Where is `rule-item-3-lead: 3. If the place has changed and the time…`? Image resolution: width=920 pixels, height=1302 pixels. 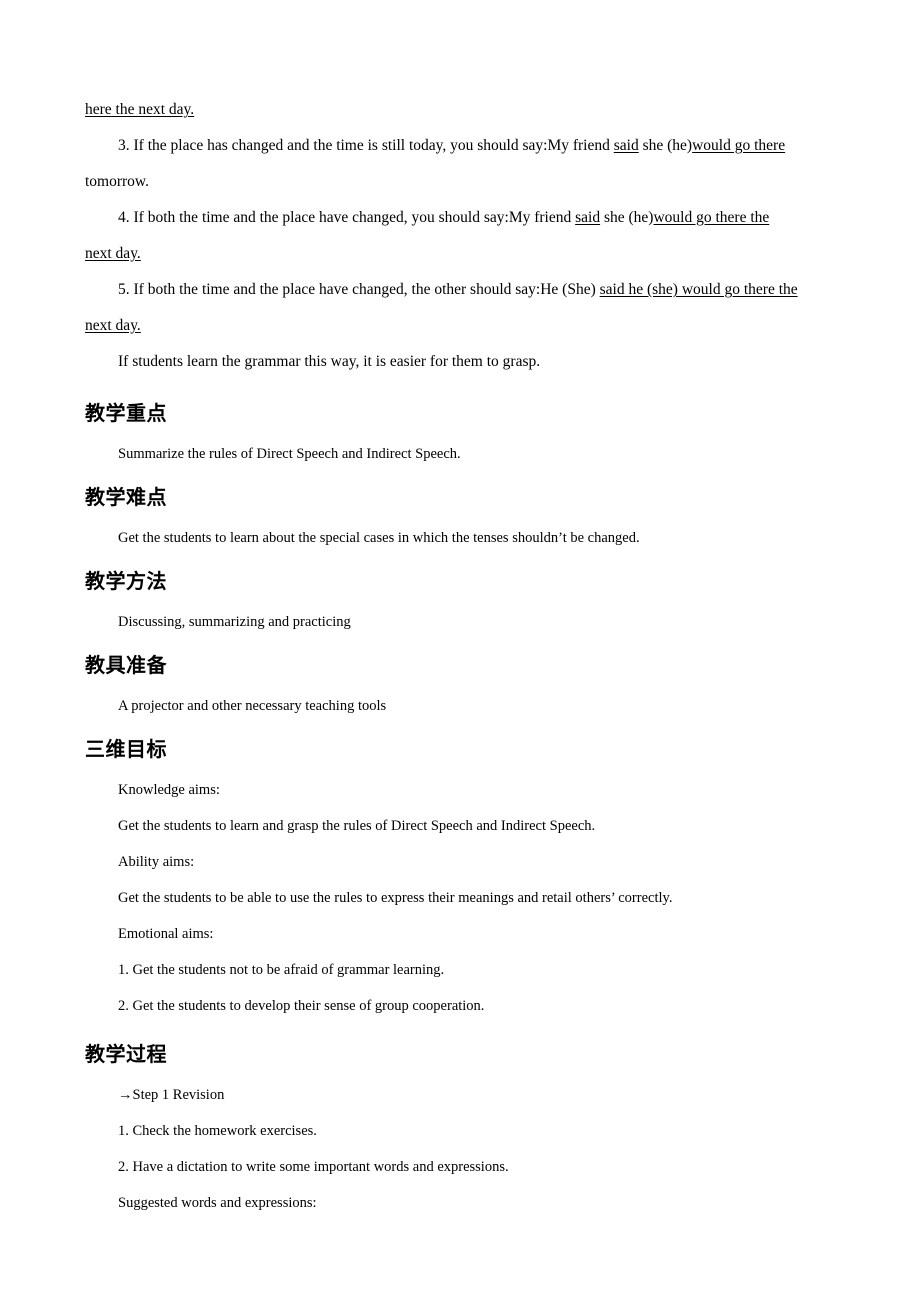 rule-item-3-lead: 3. If the place has changed and the time… is located at coordinates (366, 145).